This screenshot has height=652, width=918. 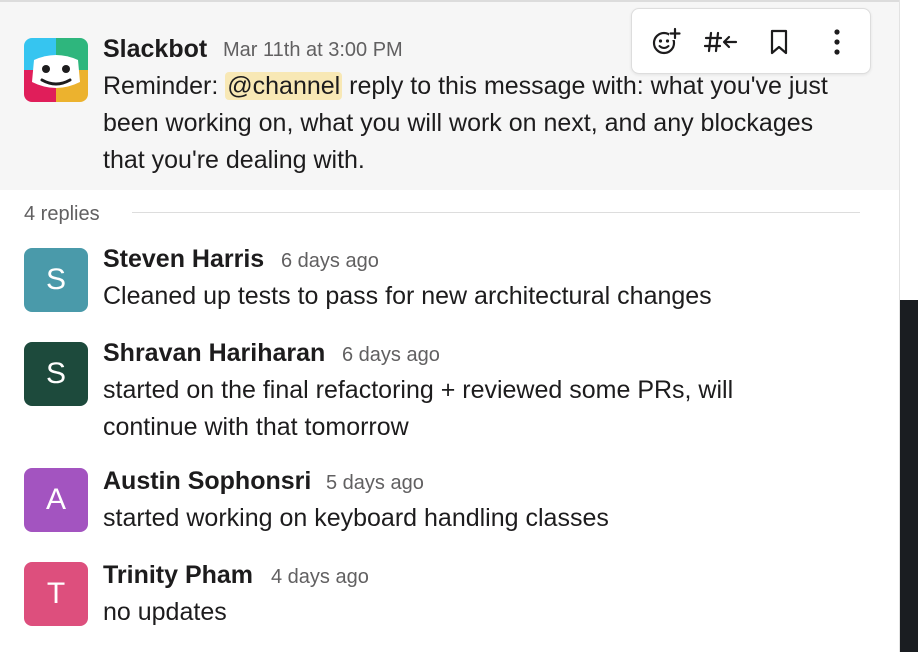 What do you see at coordinates (207, 481) in the screenshot?
I see `author-name: Austin Sophonsri` at bounding box center [207, 481].